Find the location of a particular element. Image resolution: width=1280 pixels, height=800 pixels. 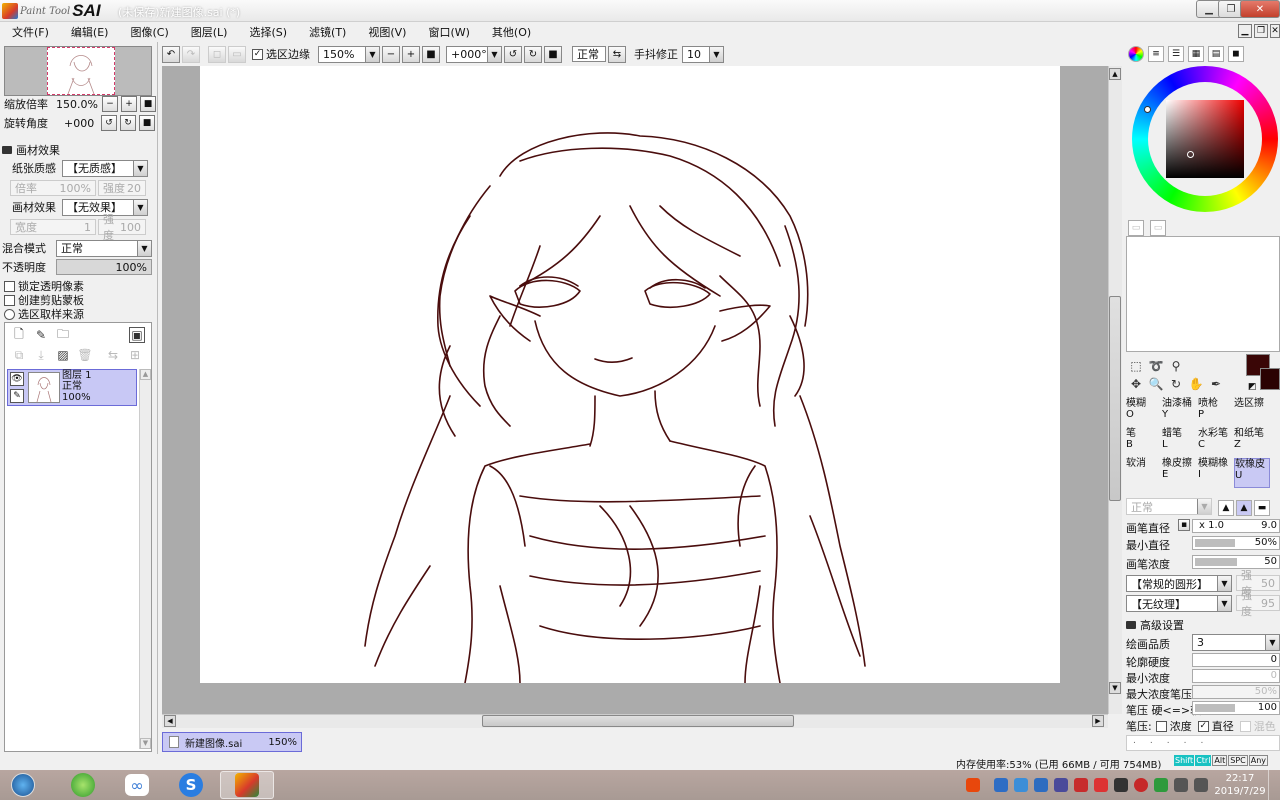

menu-image: 图像(C) is located at coordinates (148, 32).